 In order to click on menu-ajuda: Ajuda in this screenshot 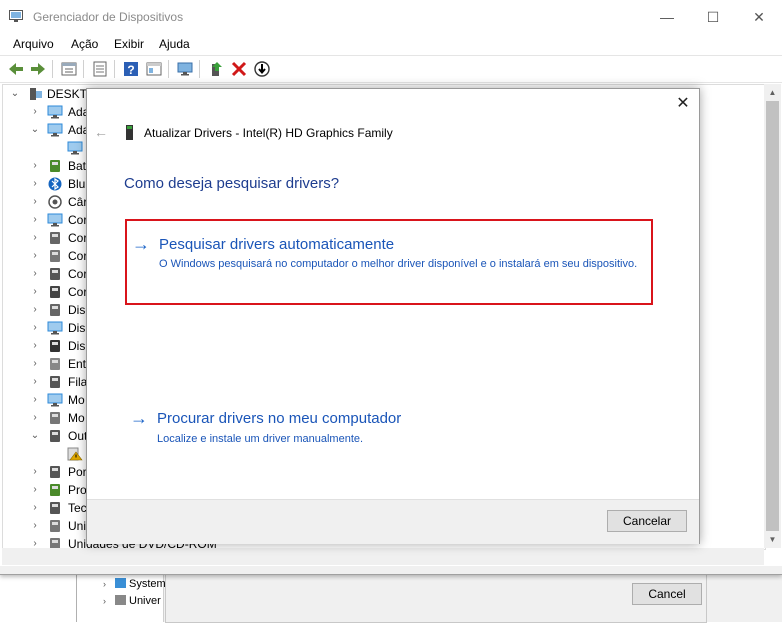, I will do `click(174, 44)`.